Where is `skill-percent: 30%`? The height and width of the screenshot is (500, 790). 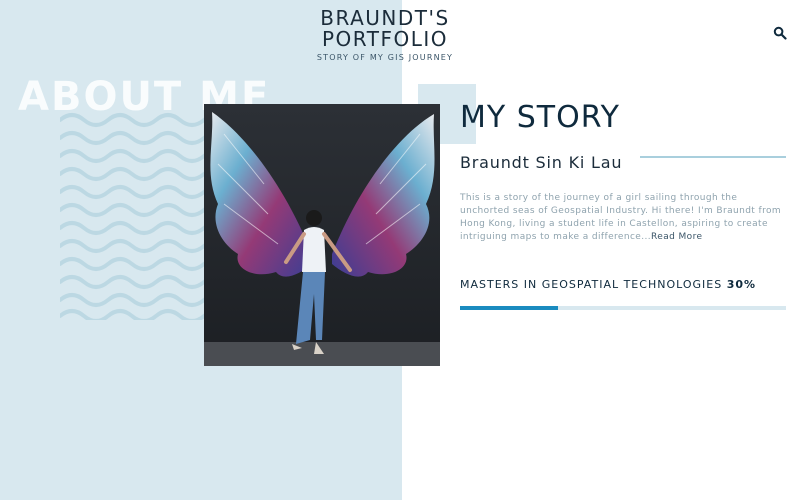
skill-percent: 30% is located at coordinates (741, 284).